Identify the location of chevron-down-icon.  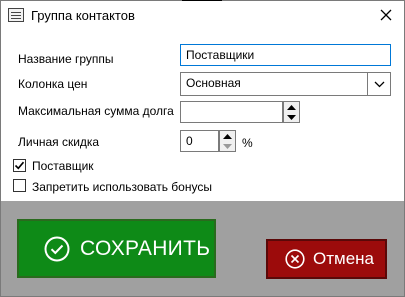
(379, 84).